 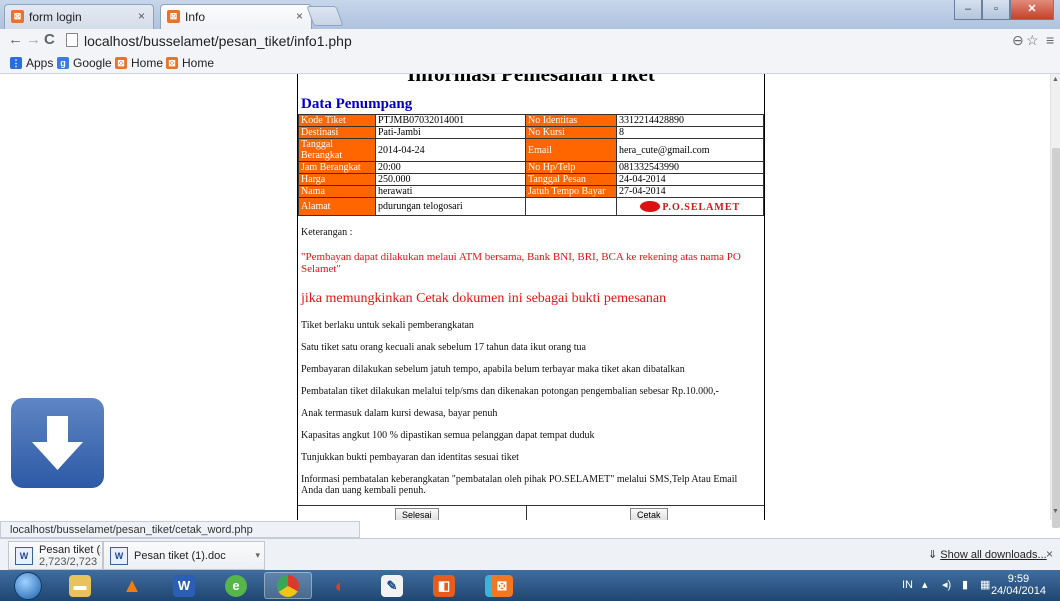 I want to click on action-row: Selesai Cetak, so click(x=531, y=512).